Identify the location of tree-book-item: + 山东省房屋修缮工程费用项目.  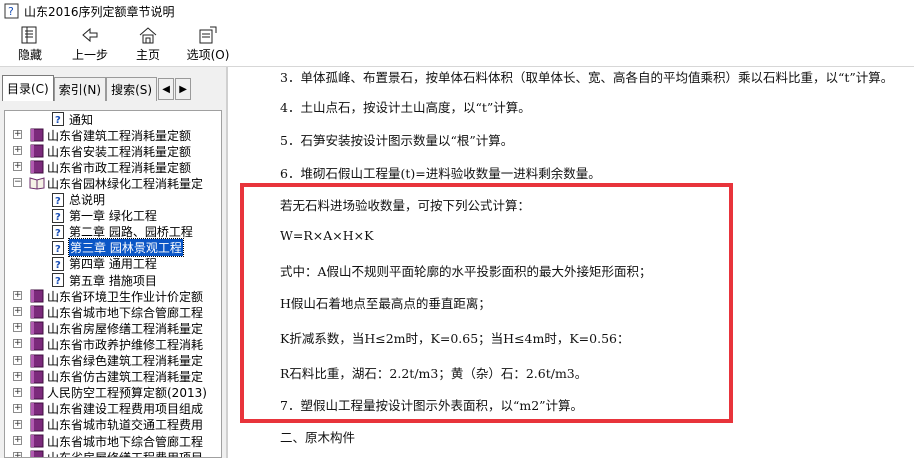
(108, 453).